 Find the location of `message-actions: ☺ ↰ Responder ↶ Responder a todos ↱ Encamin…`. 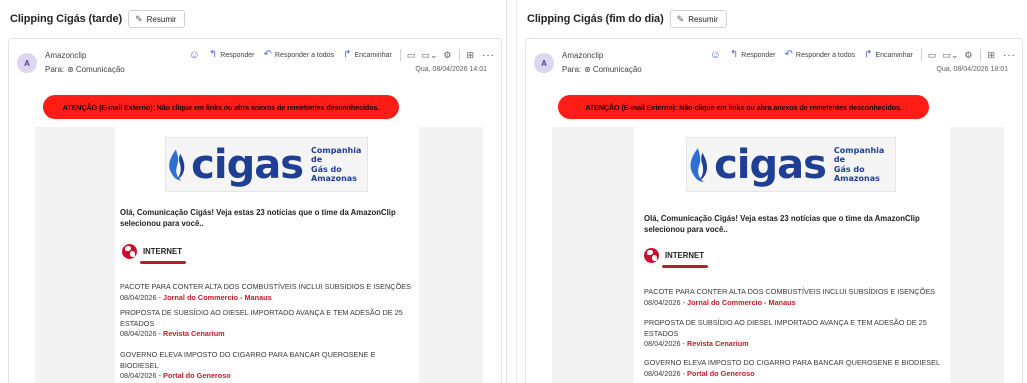

message-actions: ☺ ↰ Responder ↶ Responder a todos ↱ Encamin… is located at coordinates (342, 55).